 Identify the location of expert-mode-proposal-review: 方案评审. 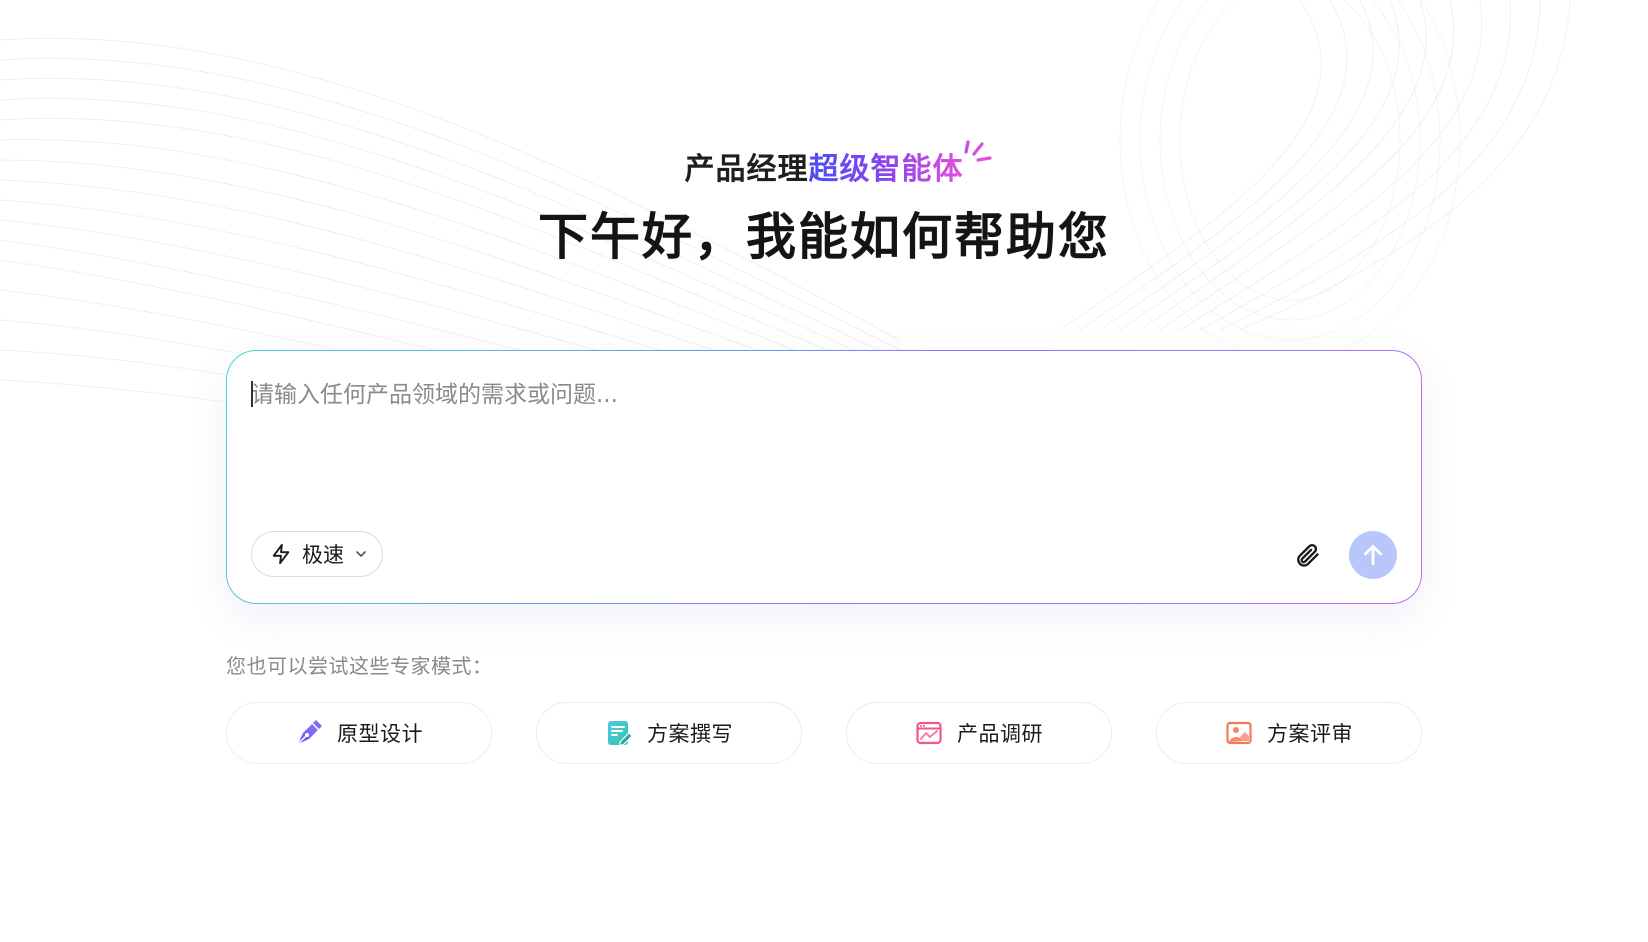
(1289, 733).